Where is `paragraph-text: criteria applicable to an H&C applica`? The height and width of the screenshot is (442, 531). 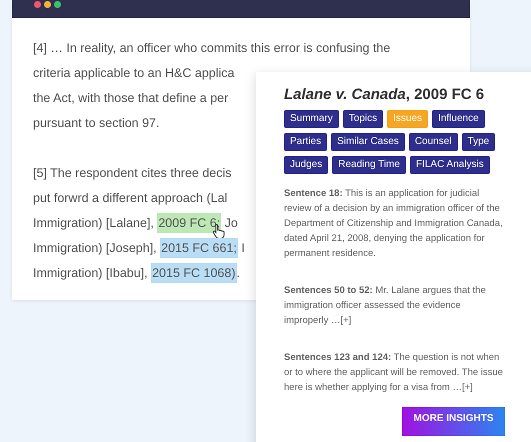 paragraph-text: criteria applicable to an H&C applica is located at coordinates (133, 73).